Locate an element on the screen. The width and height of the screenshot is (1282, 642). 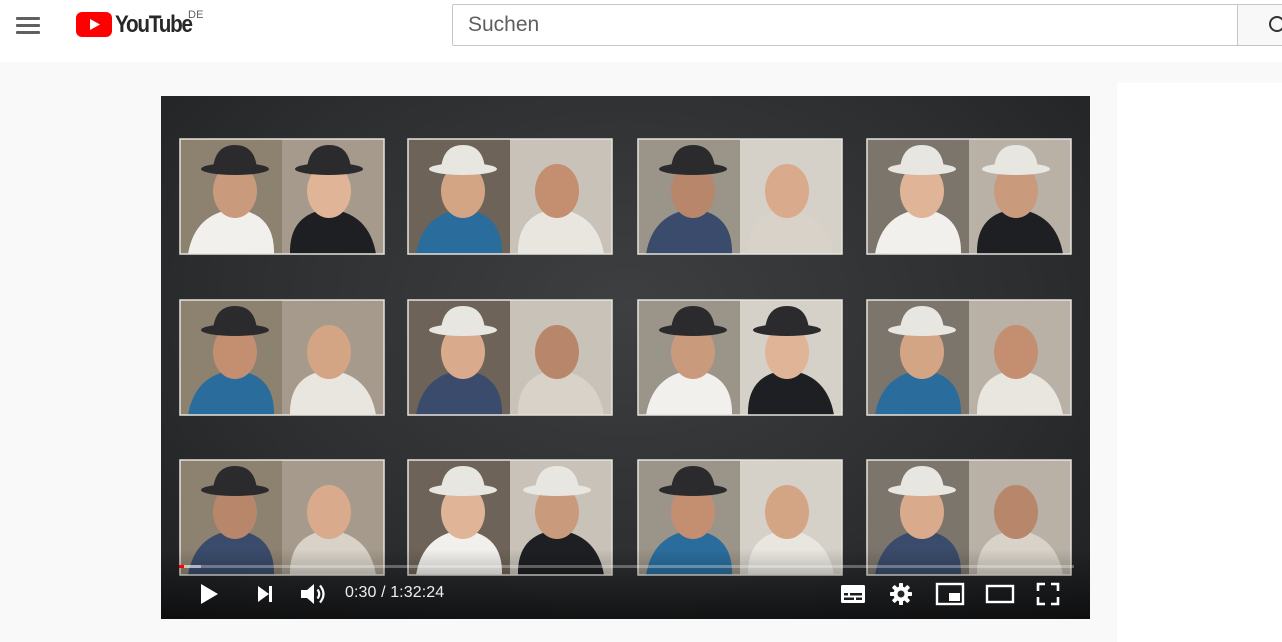
theater-mode-button is located at coordinates (1000, 594).